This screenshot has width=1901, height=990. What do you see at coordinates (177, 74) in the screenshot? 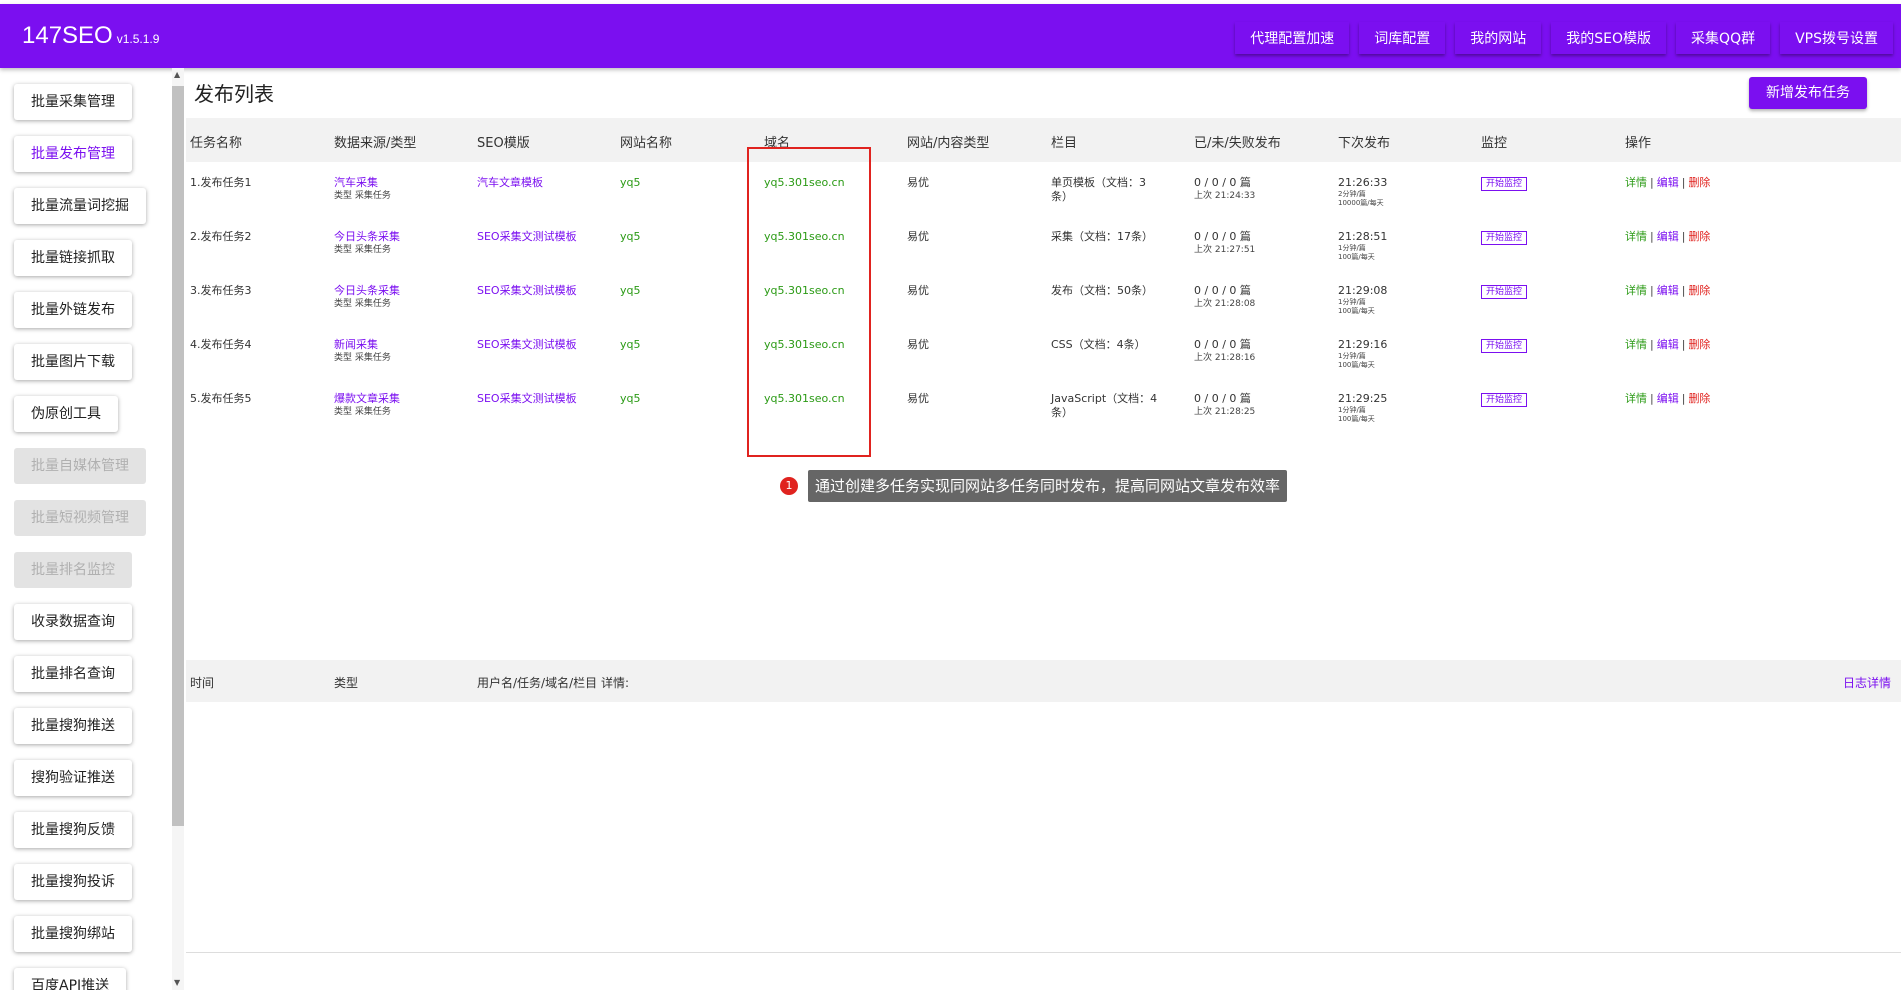
I see `scroll-up-icon: ▲` at bounding box center [177, 74].